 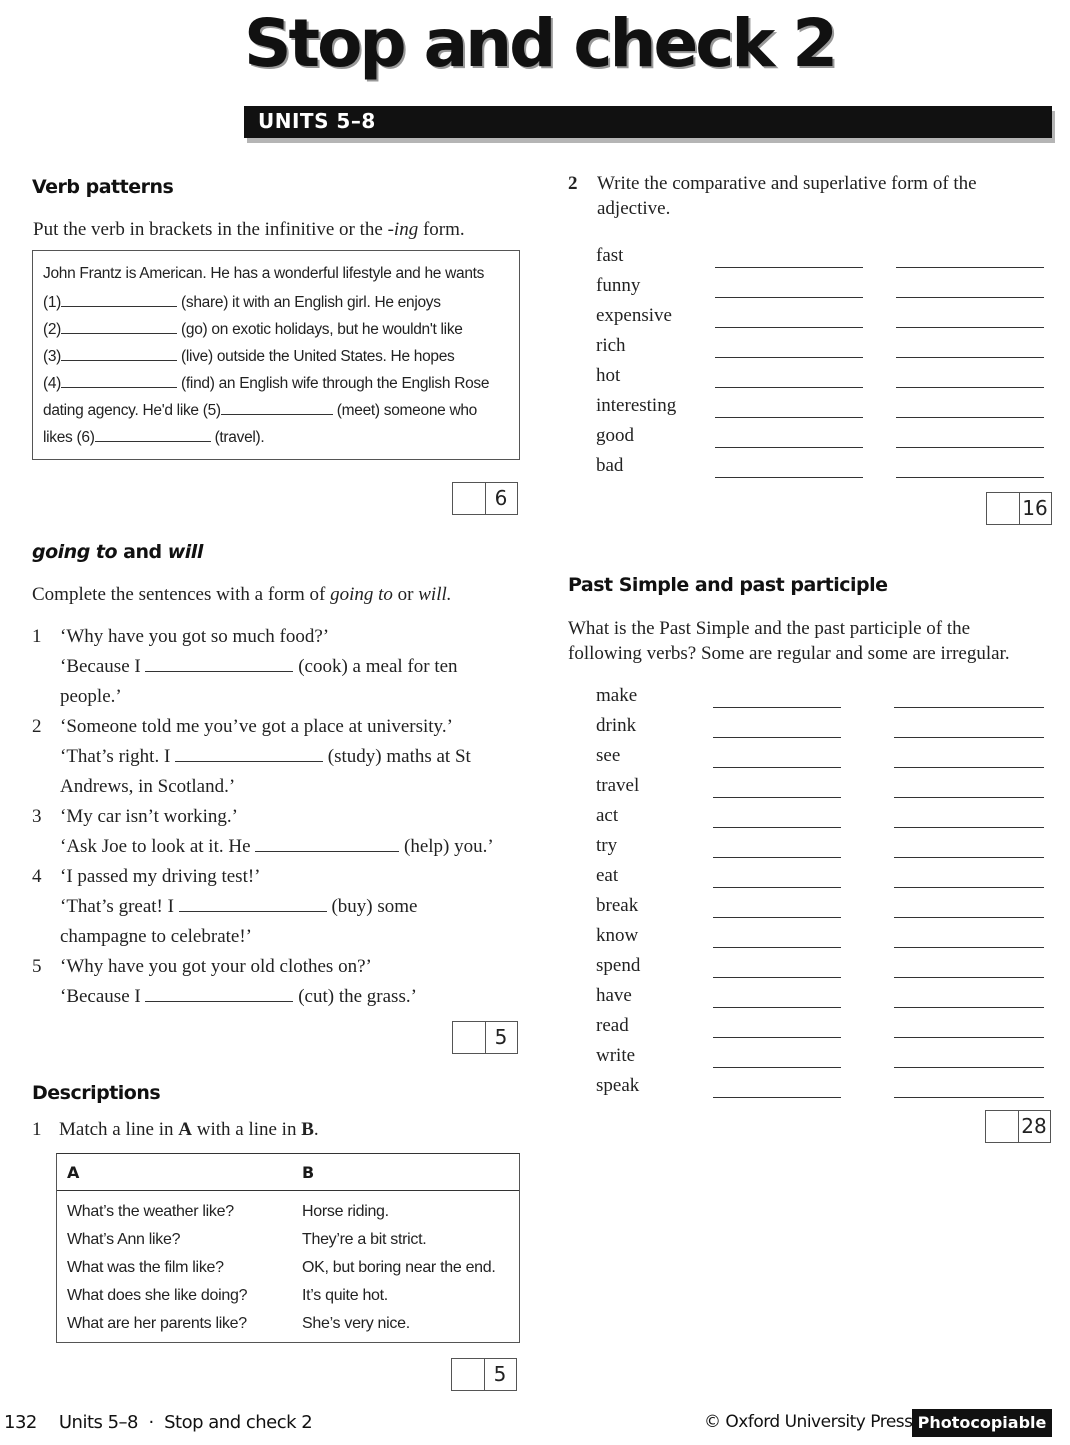 I want to click on footer-section: Units 5–8 · Stop and check 2, so click(x=185, y=1422).